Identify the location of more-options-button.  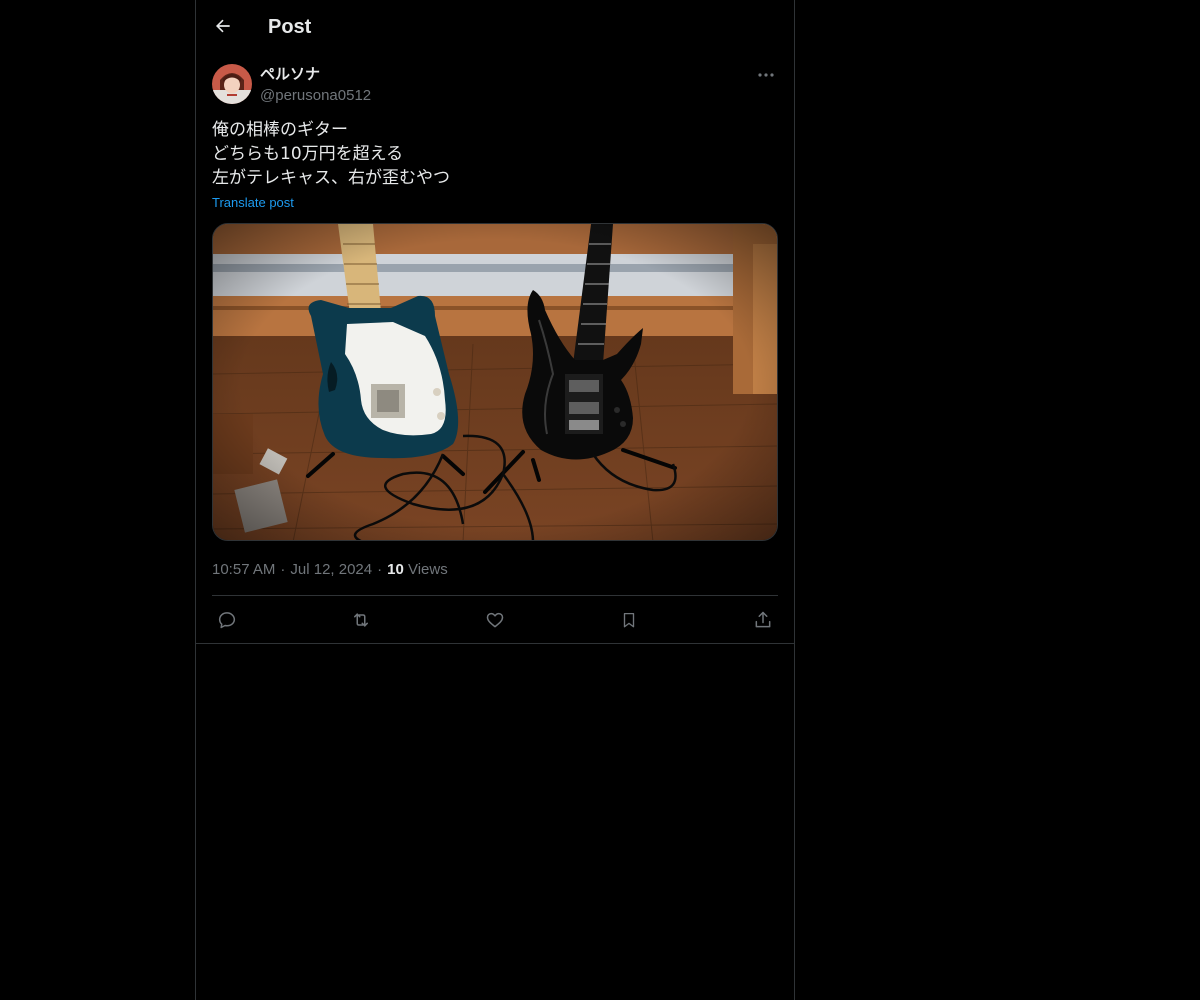
(766, 75).